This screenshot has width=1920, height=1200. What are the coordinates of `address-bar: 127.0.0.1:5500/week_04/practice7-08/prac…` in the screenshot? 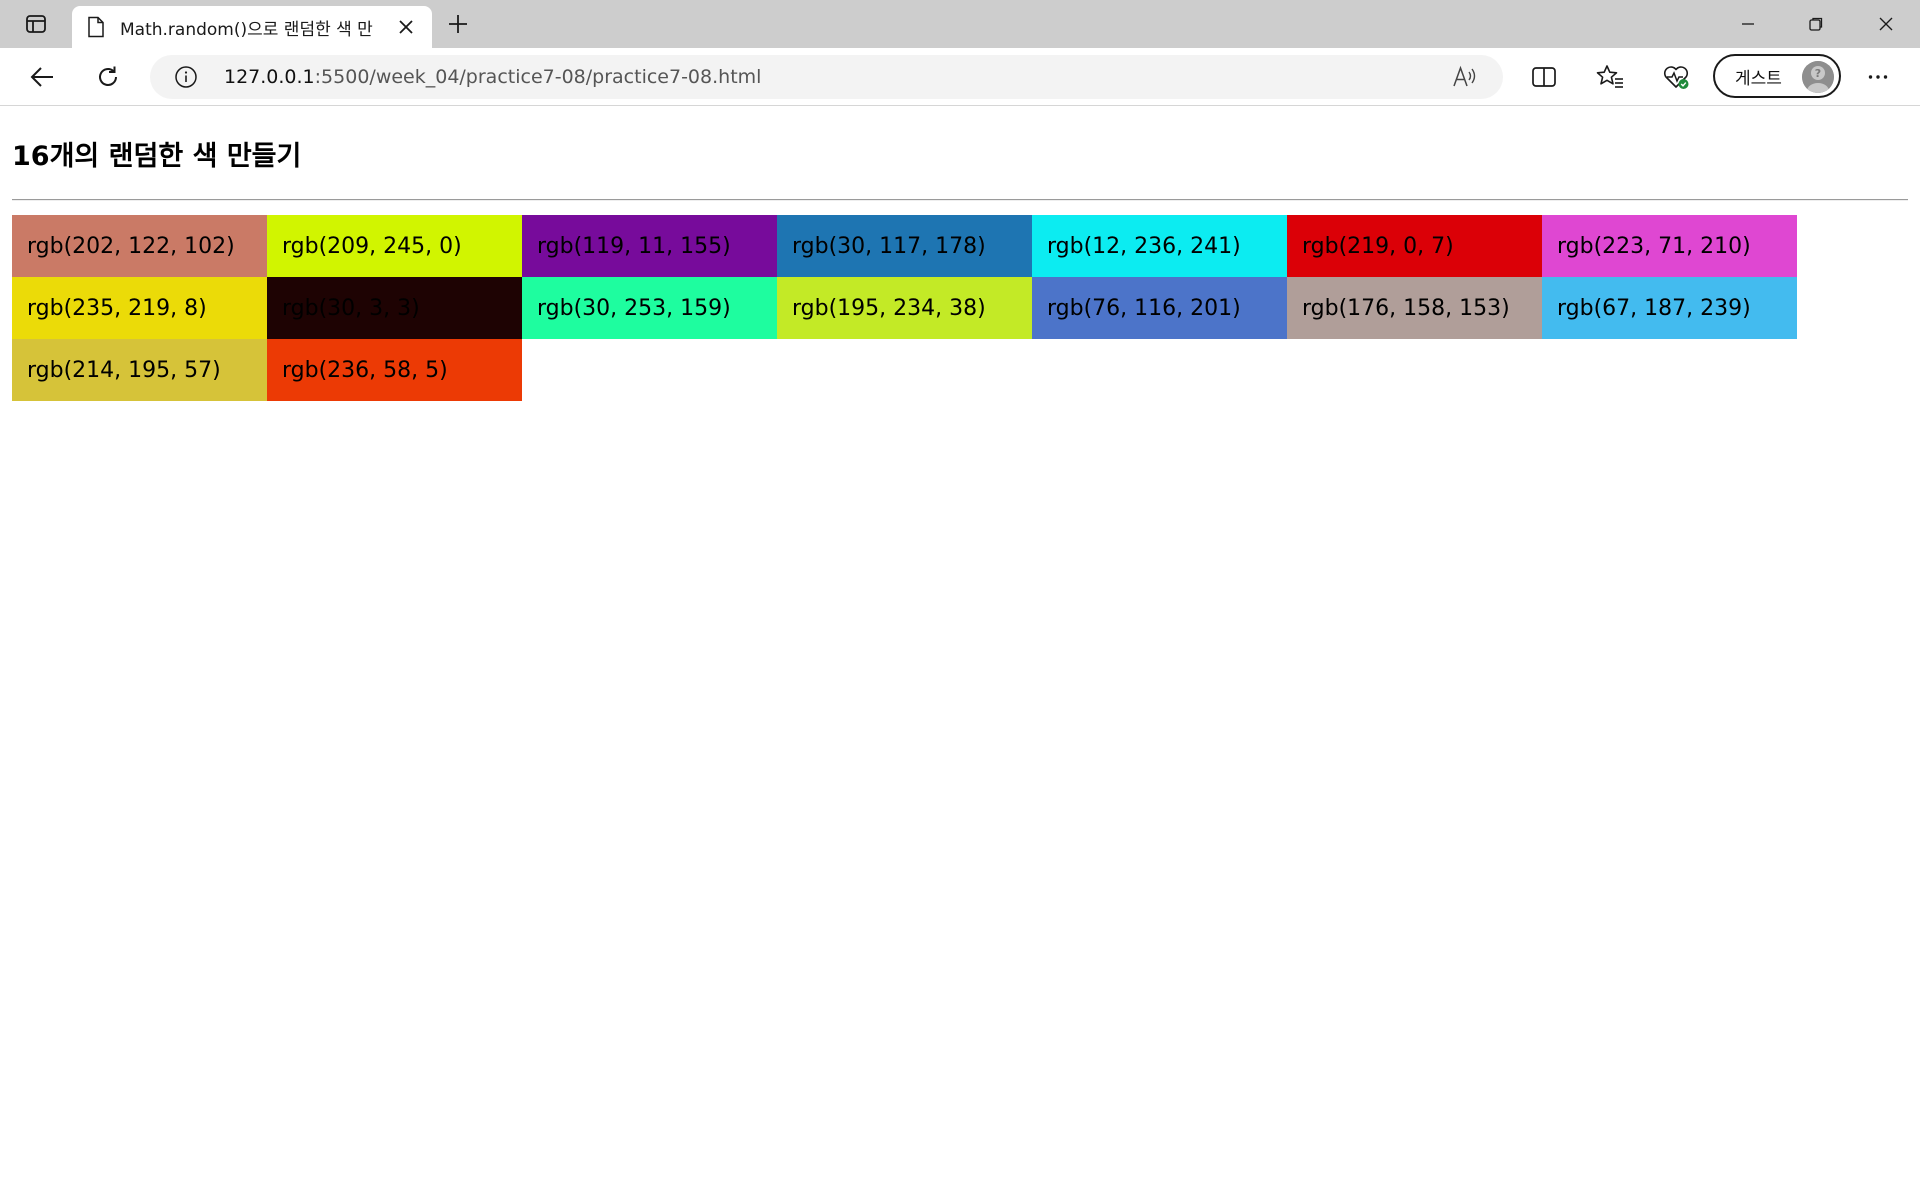 It's located at (826, 77).